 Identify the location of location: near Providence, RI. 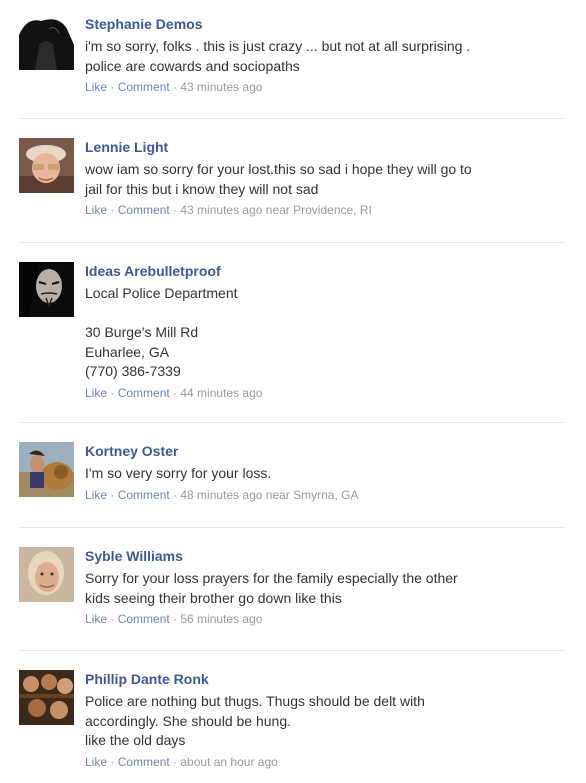
(318, 210).